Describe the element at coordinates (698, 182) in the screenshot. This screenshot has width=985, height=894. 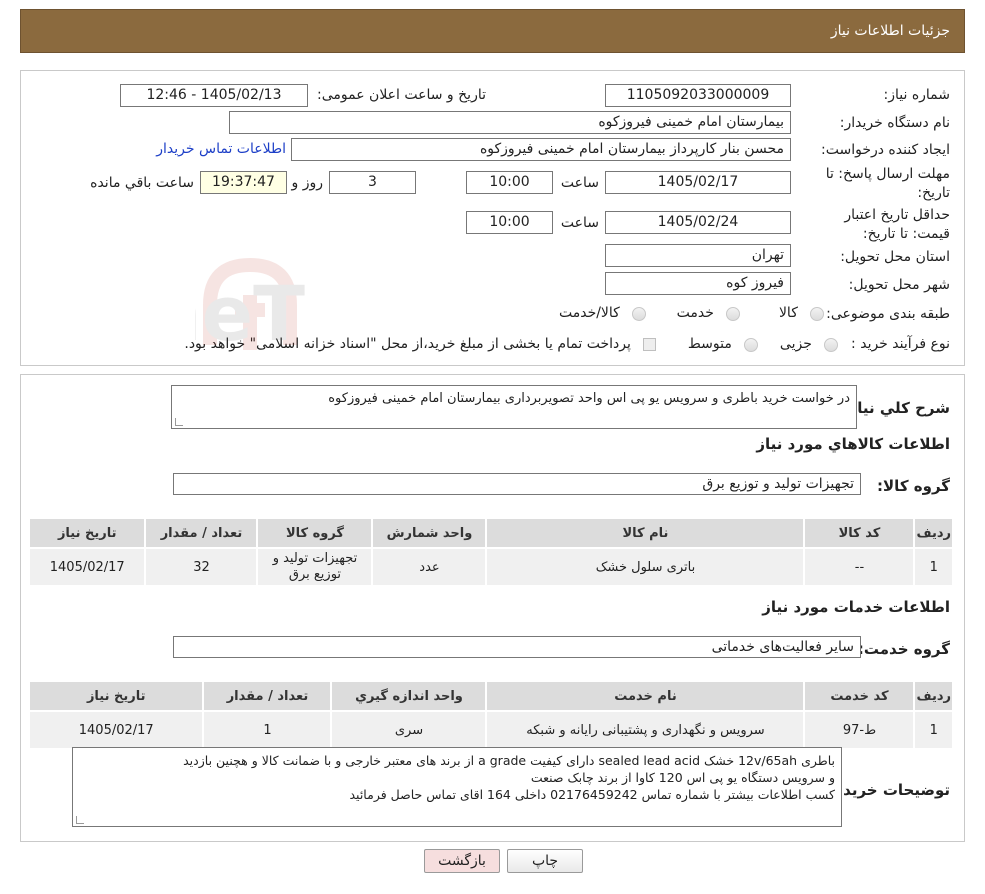
I see `deadline-date-field: 1405/02/17` at that location.